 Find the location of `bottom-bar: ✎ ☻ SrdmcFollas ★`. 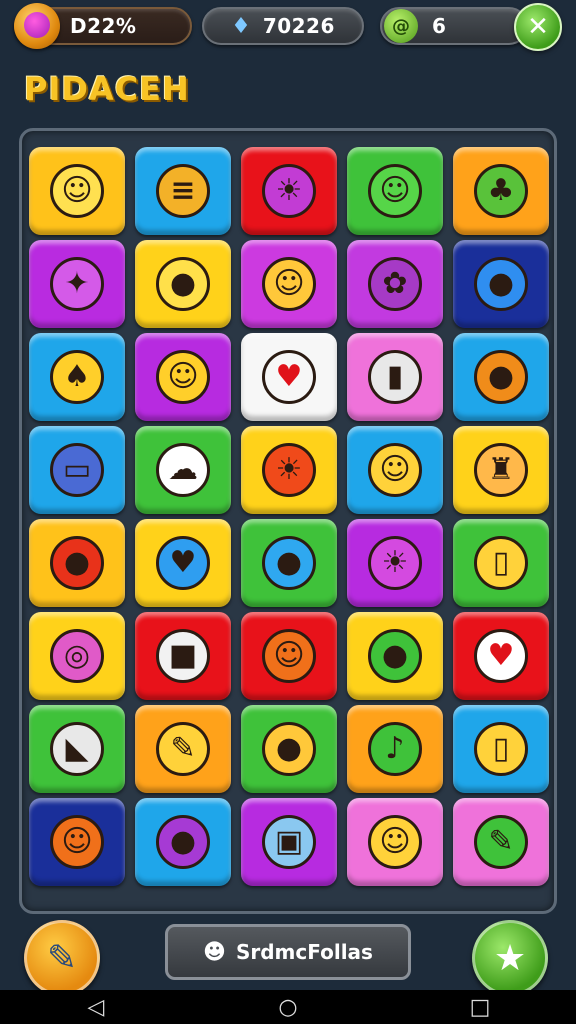

bottom-bar: ✎ ☻ SrdmcFollas ★ is located at coordinates (288, 957).